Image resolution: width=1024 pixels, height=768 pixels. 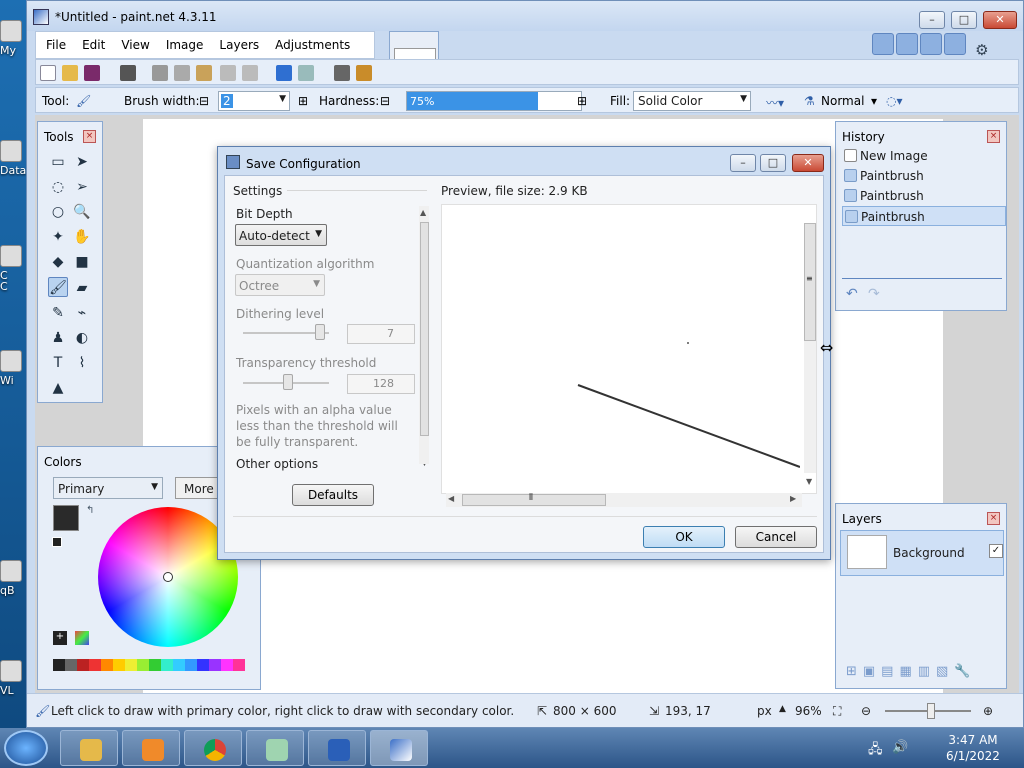 I want to click on gradient-icon: ■, so click(x=82, y=262).